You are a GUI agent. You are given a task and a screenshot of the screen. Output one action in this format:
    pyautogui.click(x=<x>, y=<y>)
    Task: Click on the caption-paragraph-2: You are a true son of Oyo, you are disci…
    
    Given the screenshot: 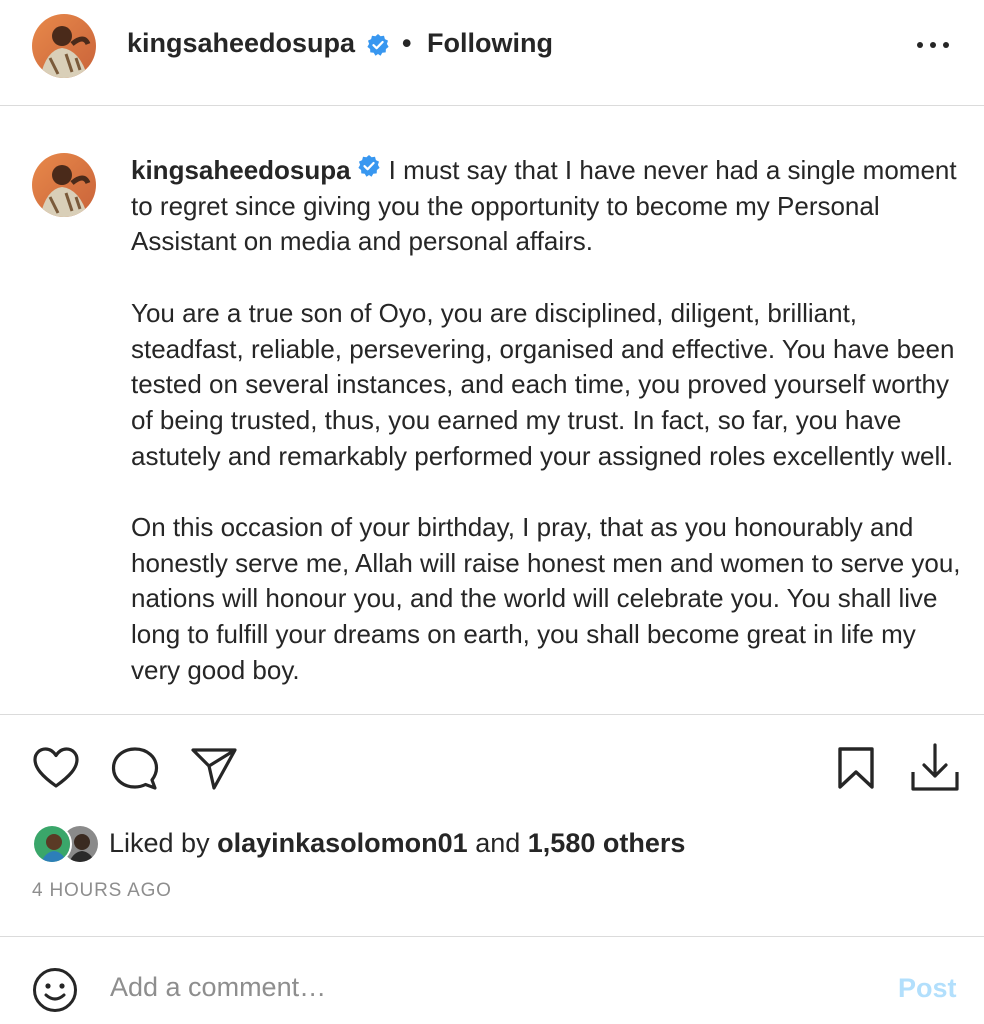 What is the action you would take?
    pyautogui.click(x=543, y=384)
    